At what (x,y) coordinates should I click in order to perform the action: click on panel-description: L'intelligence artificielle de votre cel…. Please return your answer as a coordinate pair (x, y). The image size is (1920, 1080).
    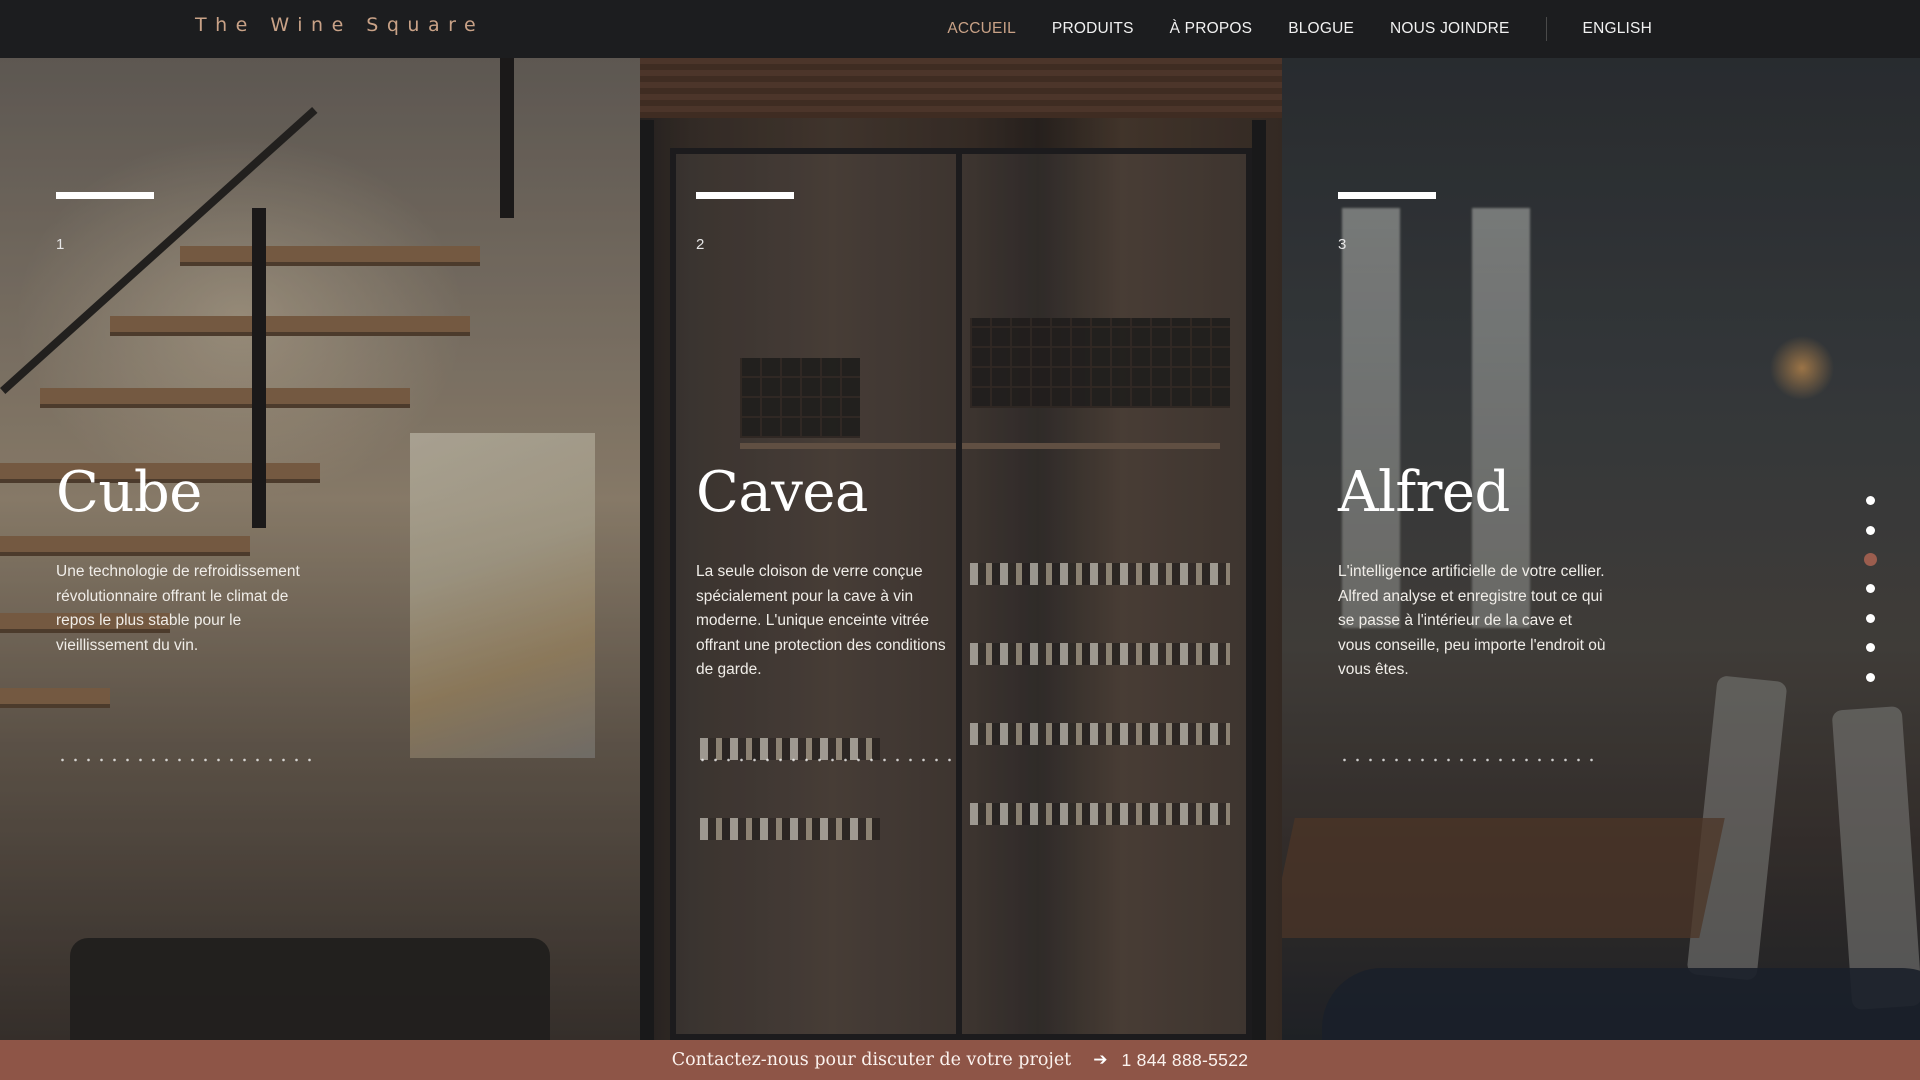
    Looking at the image, I should click on (1472, 620).